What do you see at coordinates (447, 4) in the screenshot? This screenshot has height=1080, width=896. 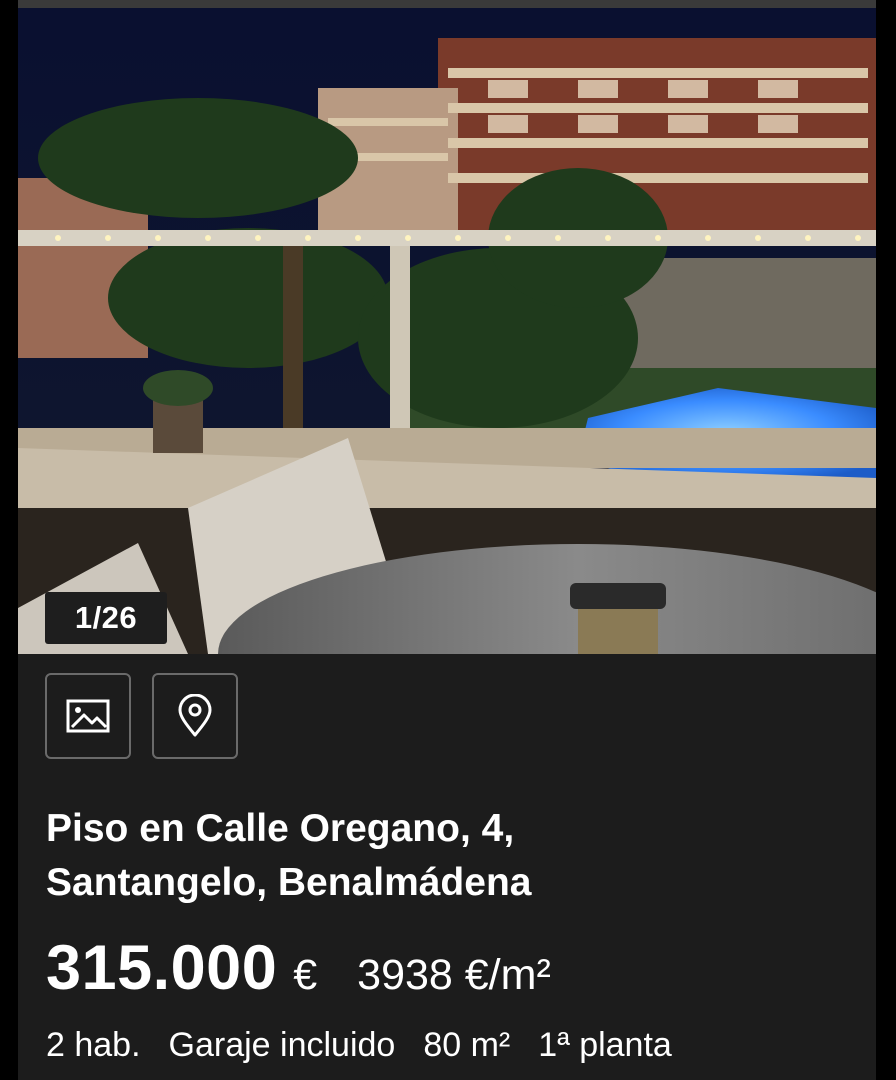 I see `top-divider` at bounding box center [447, 4].